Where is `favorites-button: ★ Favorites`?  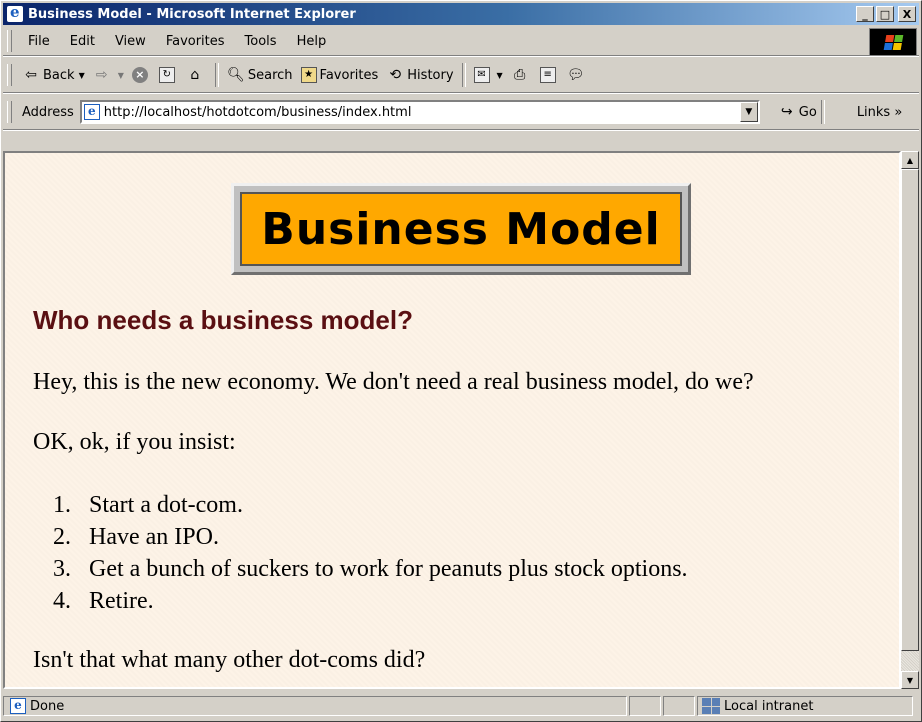 favorites-button: ★ Favorites is located at coordinates (340, 75).